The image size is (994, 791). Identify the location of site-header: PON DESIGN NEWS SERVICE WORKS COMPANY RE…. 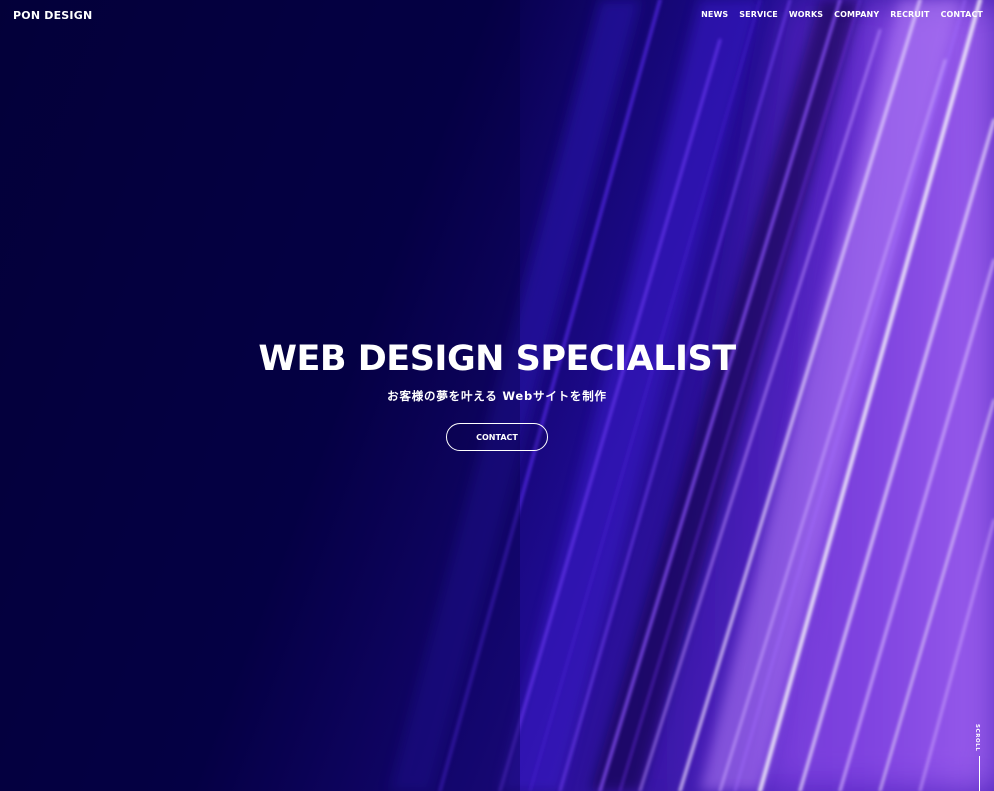
(497, 15).